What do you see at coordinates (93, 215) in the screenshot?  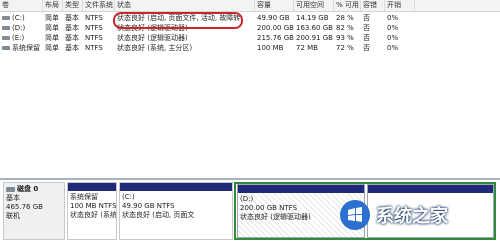 I see `partition-status: 状态良好 (系统,` at bounding box center [93, 215].